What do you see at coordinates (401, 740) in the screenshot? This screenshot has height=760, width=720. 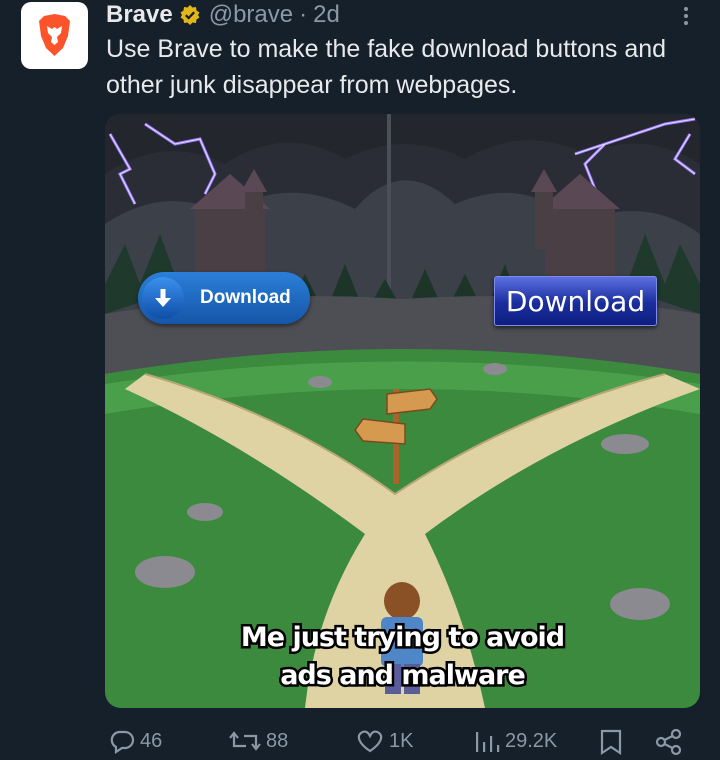 I see `like-count: 1K` at bounding box center [401, 740].